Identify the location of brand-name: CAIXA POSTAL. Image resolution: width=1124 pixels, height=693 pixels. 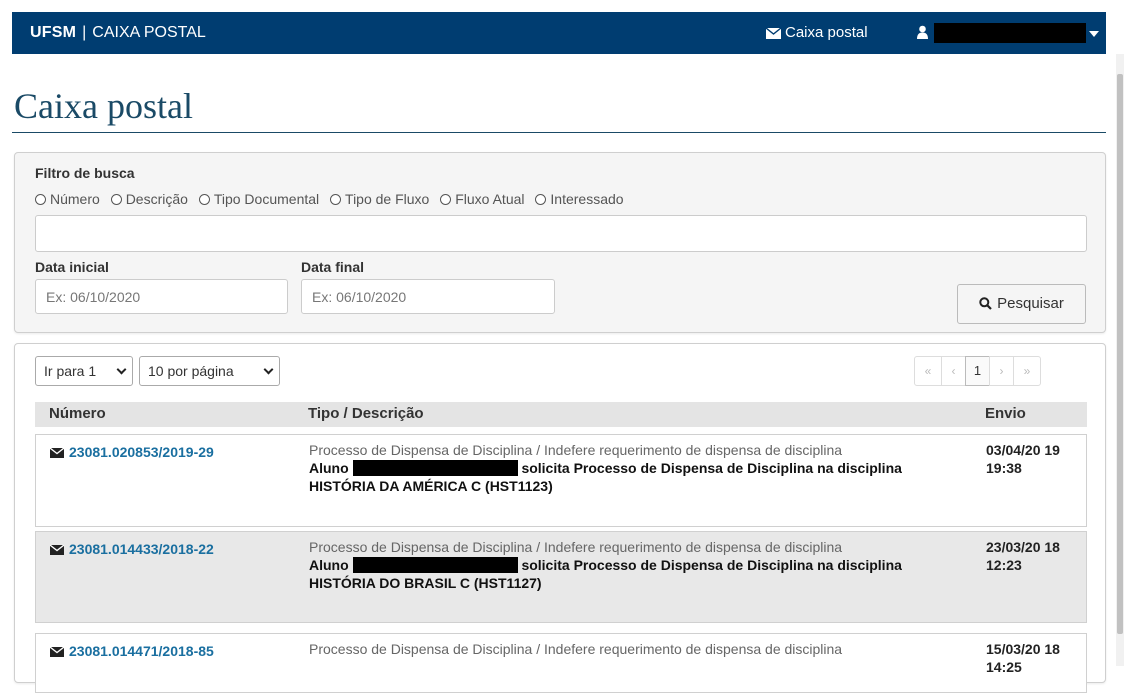
(149, 32).